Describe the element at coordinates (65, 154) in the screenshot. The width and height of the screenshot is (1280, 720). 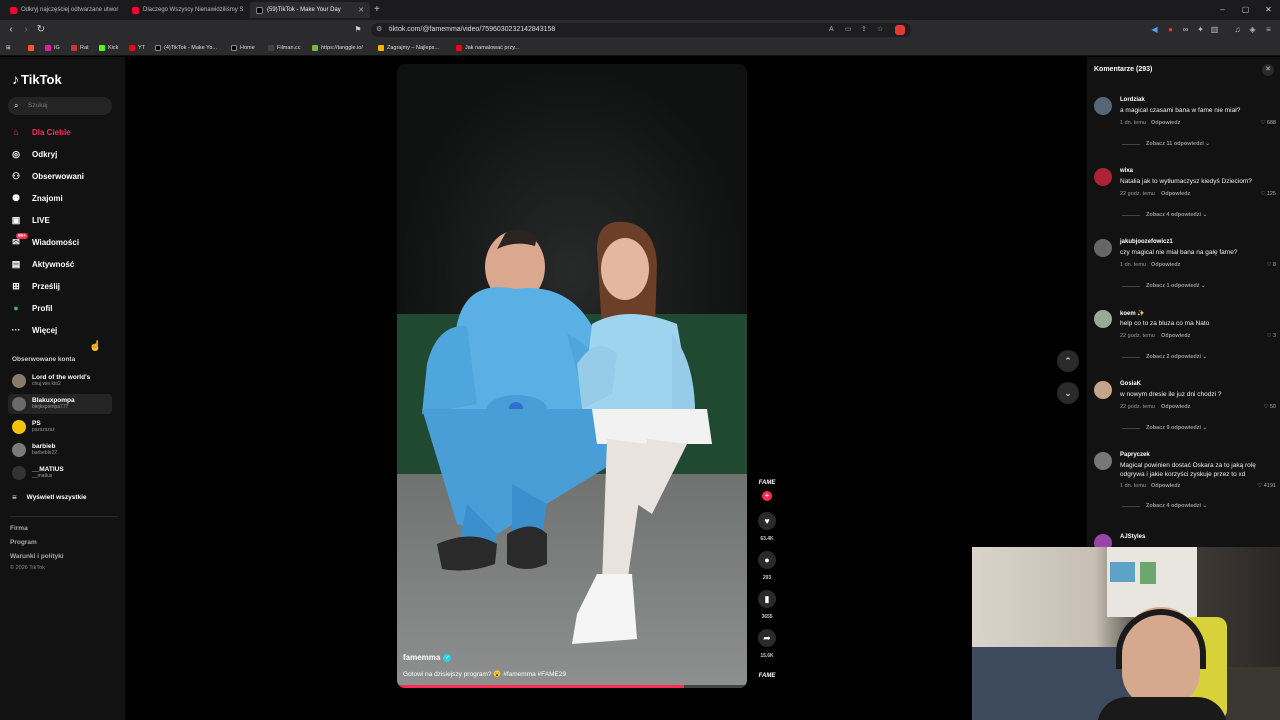
I see `nav-explore: ◎ Odkryj` at that location.